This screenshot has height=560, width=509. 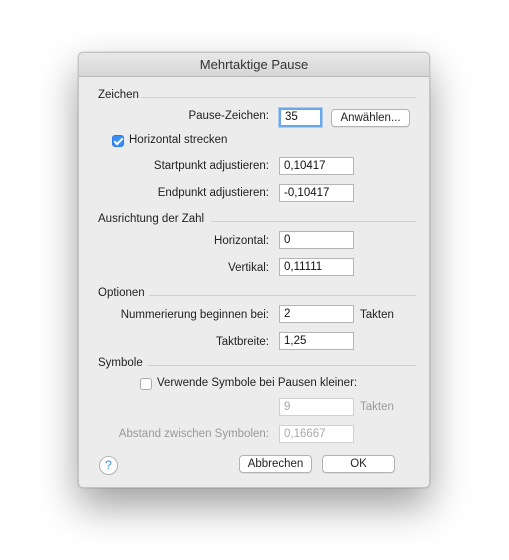 I want to click on start-numbering-unit: Takten, so click(x=377, y=315).